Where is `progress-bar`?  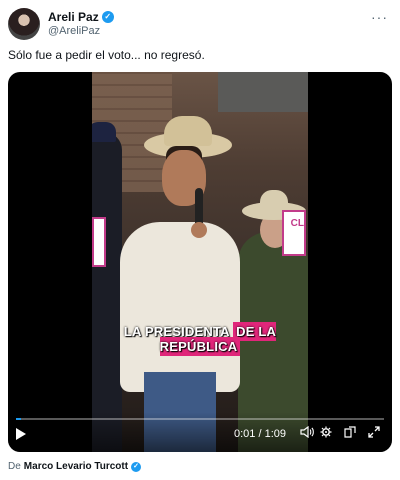
progress-bar is located at coordinates (200, 419).